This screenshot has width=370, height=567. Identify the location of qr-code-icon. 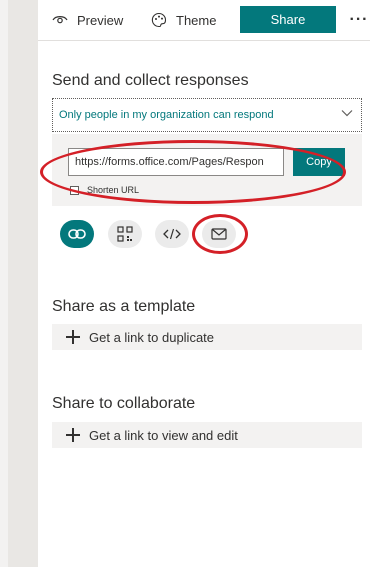
(125, 234).